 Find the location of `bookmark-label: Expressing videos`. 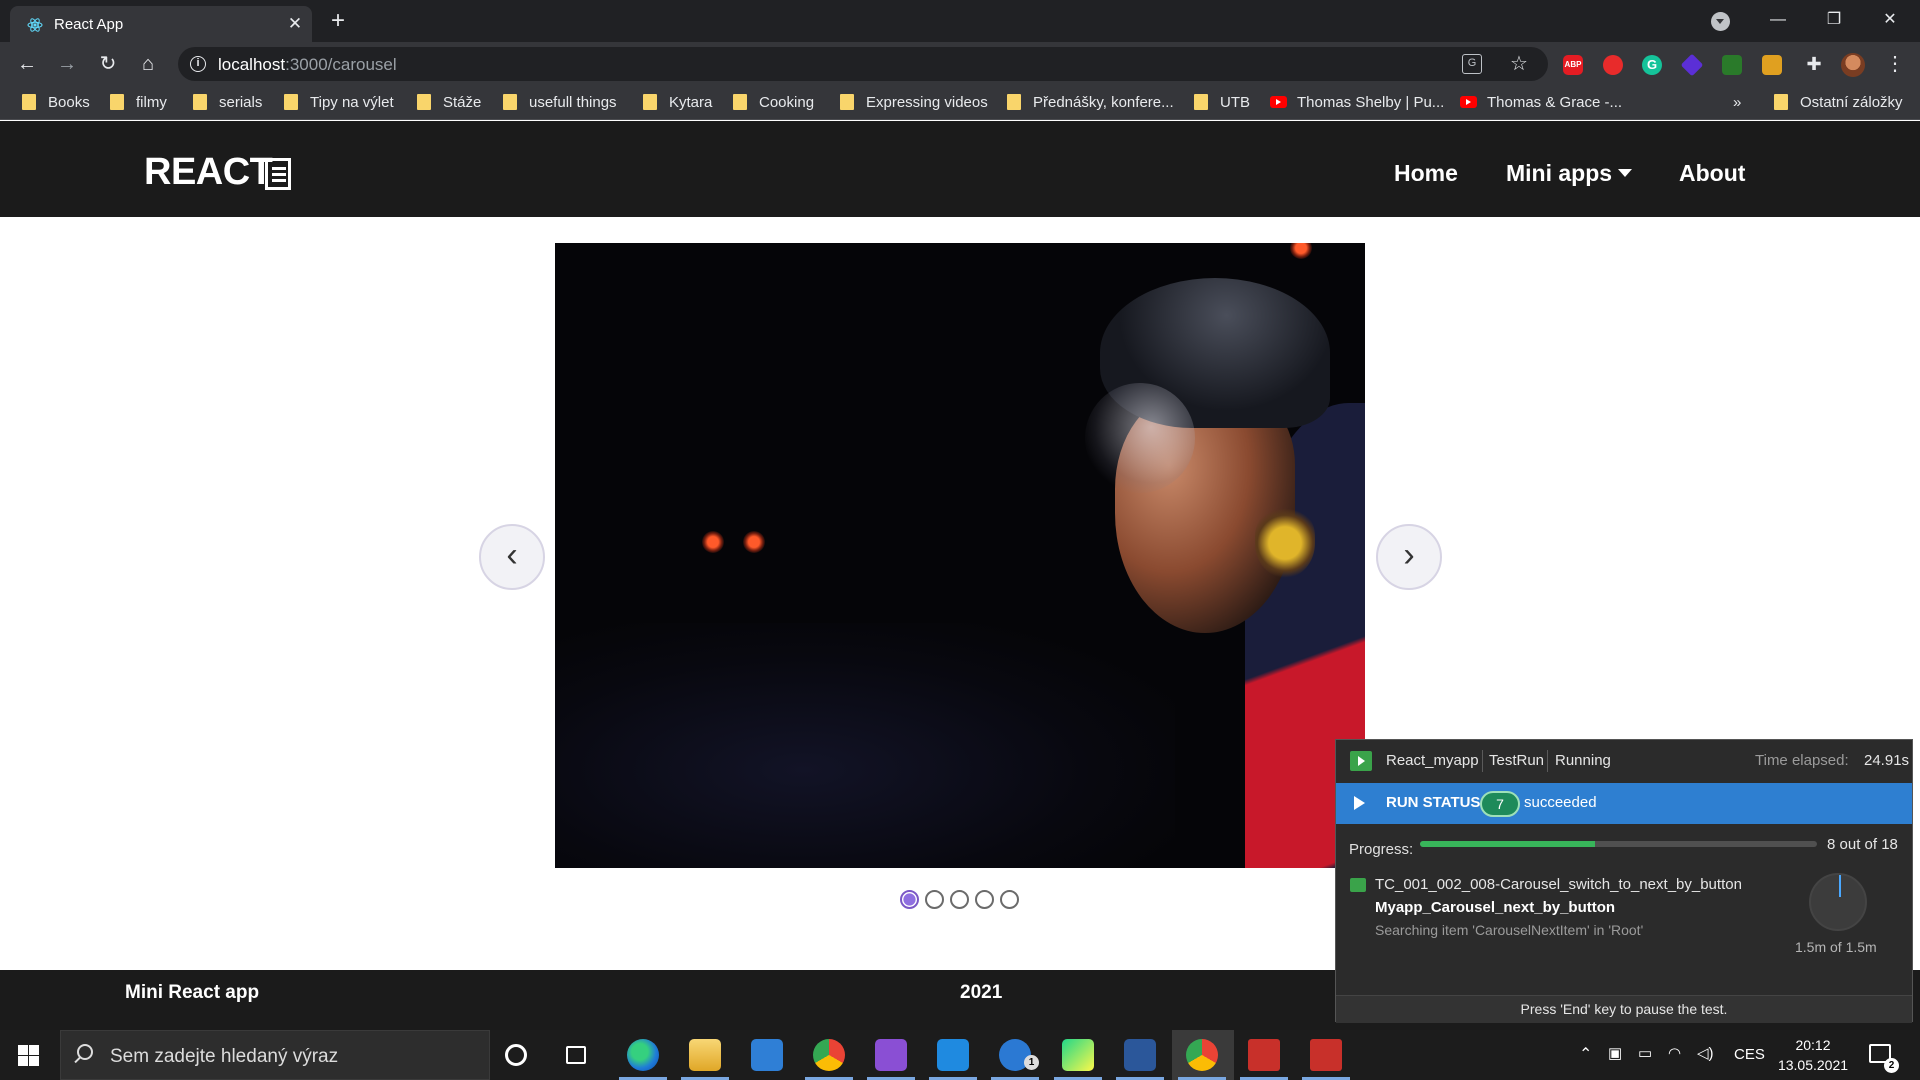

bookmark-label: Expressing videos is located at coordinates (927, 102).